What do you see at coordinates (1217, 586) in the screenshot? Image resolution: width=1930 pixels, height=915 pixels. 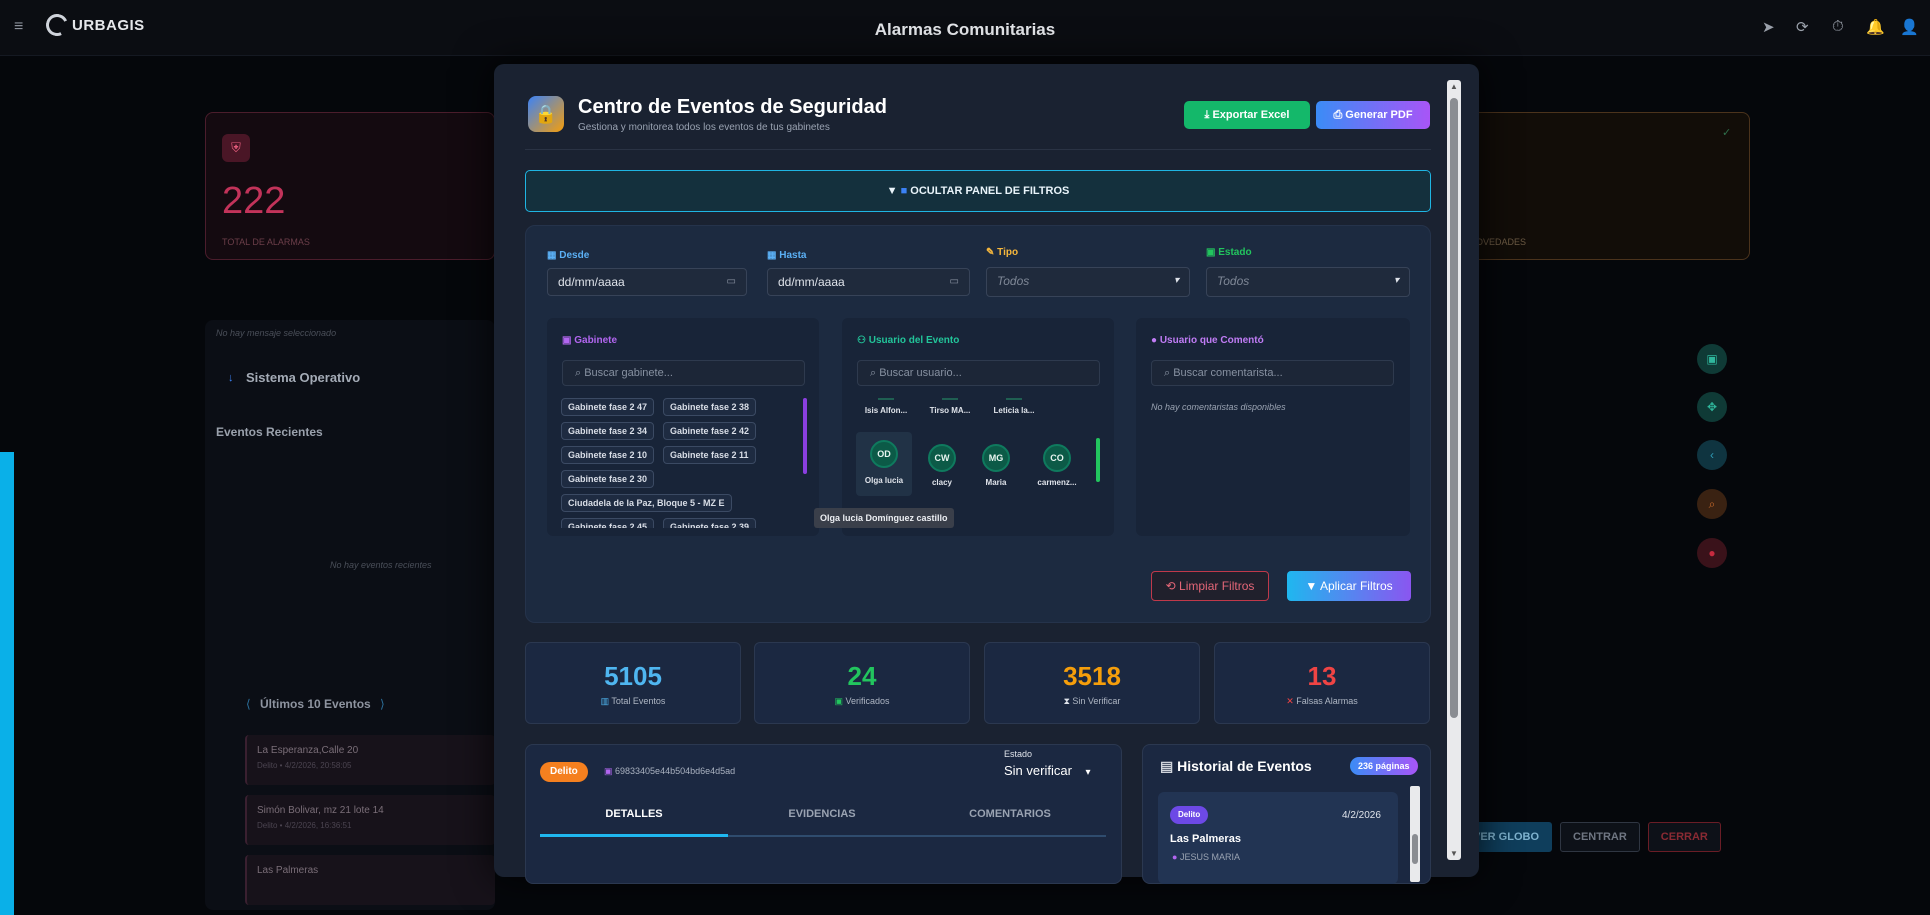 I see `clear-filters-label: Limpiar Filtros` at bounding box center [1217, 586].